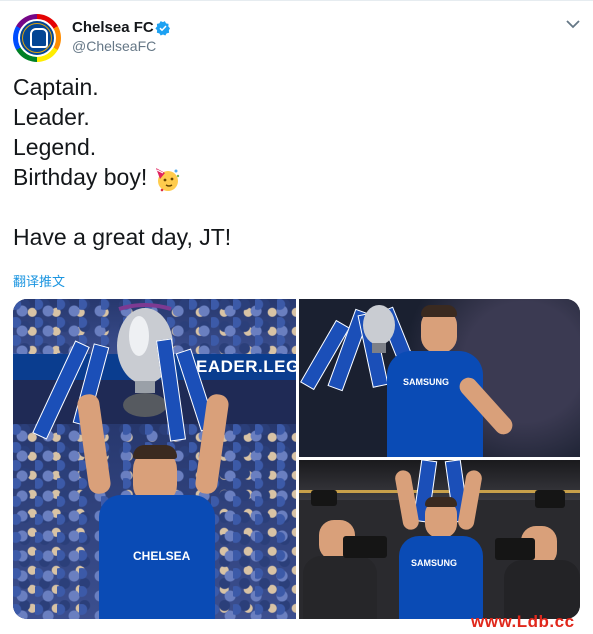 Image resolution: width=593 pixels, height=634 pixels. What do you see at coordinates (55, 147) in the screenshot?
I see `tweet-line-legend: Legend.` at bounding box center [55, 147].